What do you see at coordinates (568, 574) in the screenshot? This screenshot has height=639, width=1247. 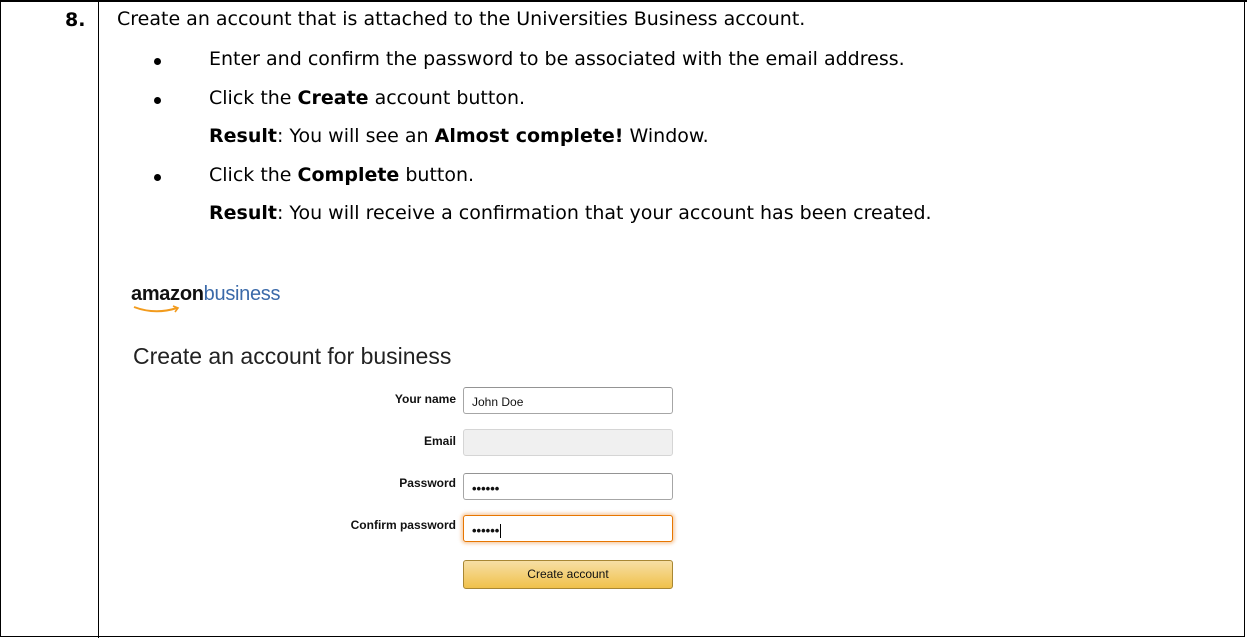 I see `create-account-button: Create account` at bounding box center [568, 574].